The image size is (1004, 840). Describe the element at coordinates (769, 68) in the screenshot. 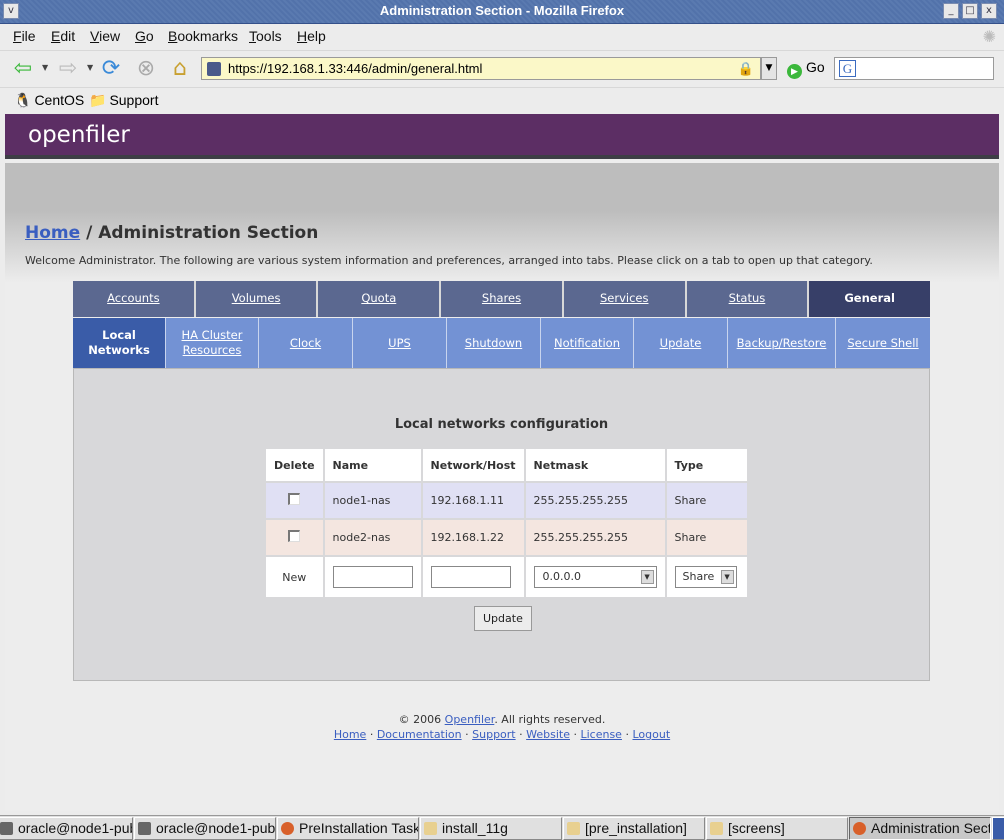

I see `url-history-dropdown: ▼` at that location.